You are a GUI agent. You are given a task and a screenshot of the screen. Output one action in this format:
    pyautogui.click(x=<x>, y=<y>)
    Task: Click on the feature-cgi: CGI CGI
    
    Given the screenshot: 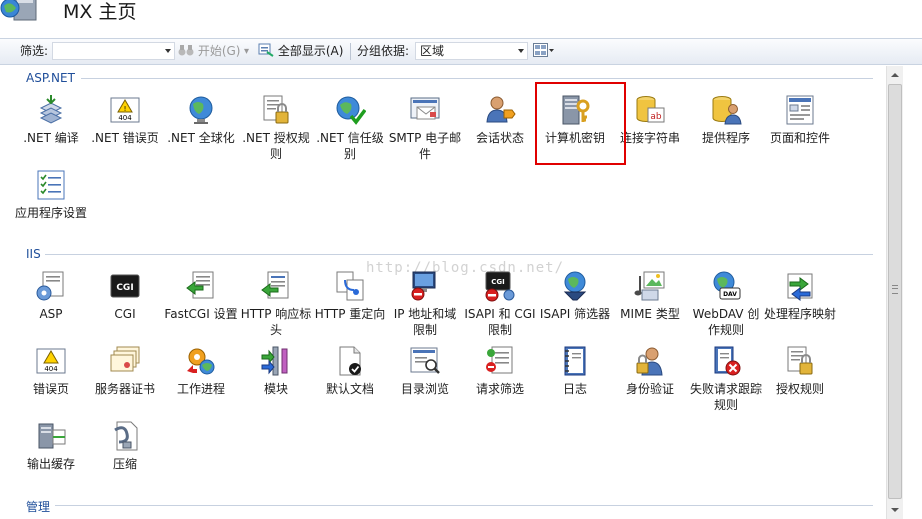 What is the action you would take?
    pyautogui.click(x=125, y=296)
    